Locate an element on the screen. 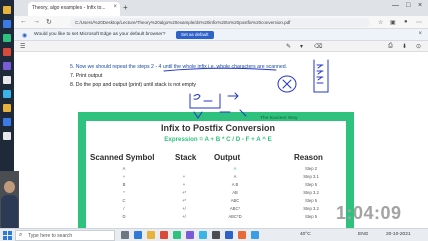 This screenshot has width=428, height=241. chrome-icon is located at coordinates (164, 235).